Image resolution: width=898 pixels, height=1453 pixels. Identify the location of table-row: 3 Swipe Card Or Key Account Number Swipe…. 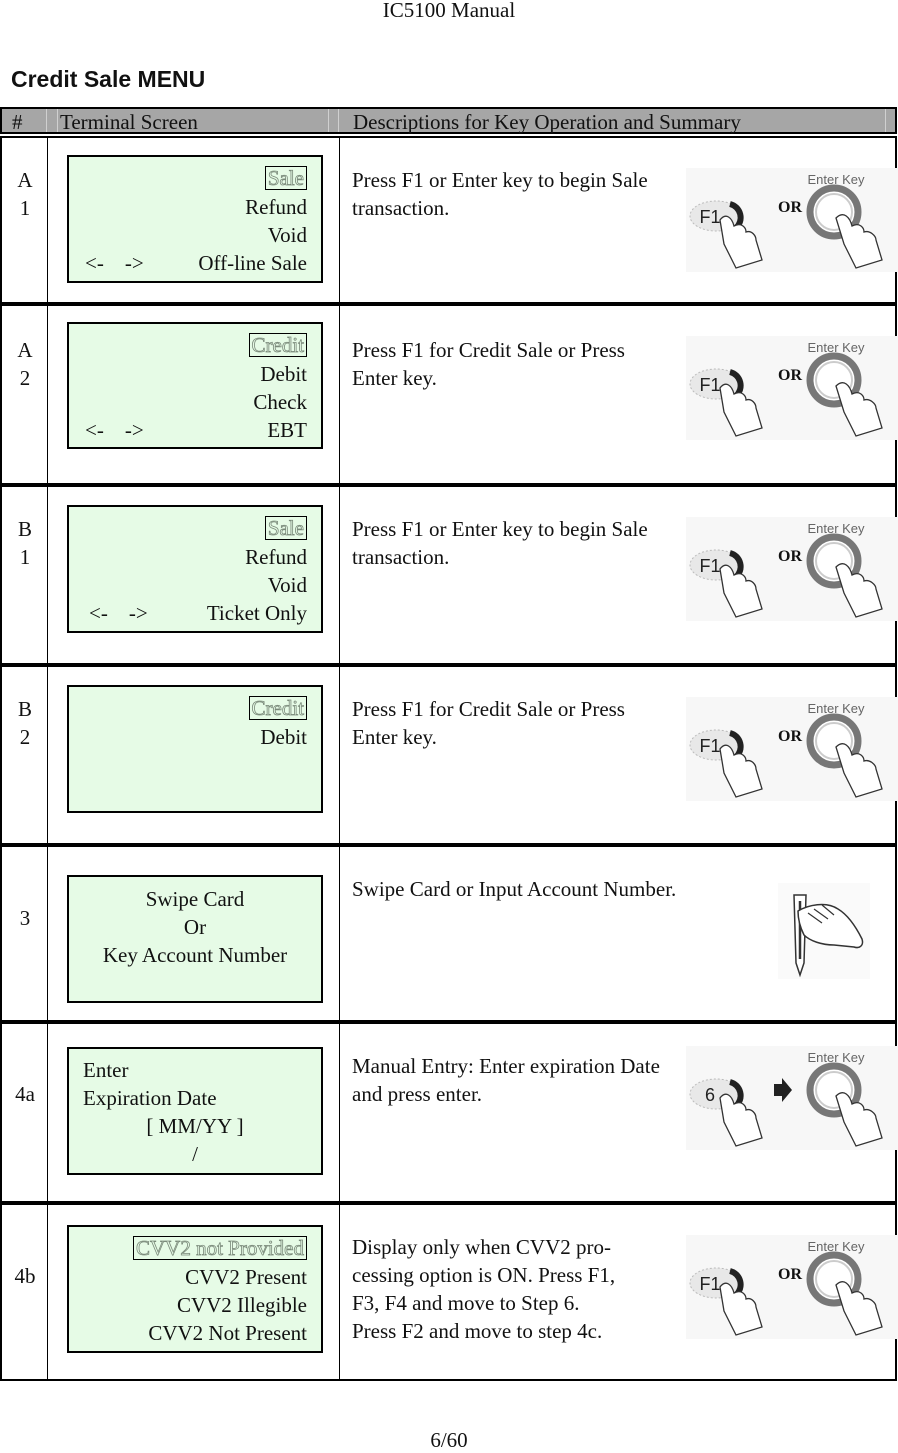
(448, 933).